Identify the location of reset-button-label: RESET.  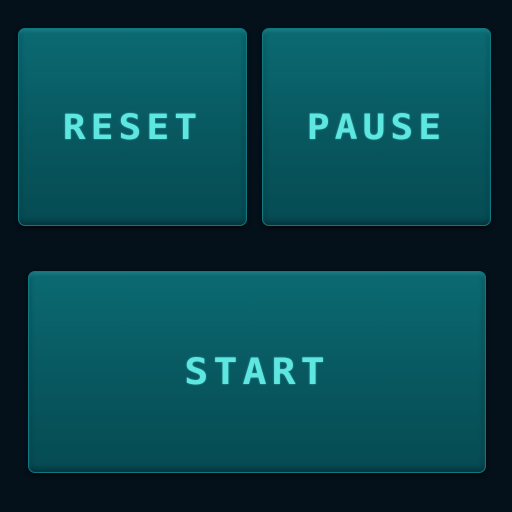
(132, 127).